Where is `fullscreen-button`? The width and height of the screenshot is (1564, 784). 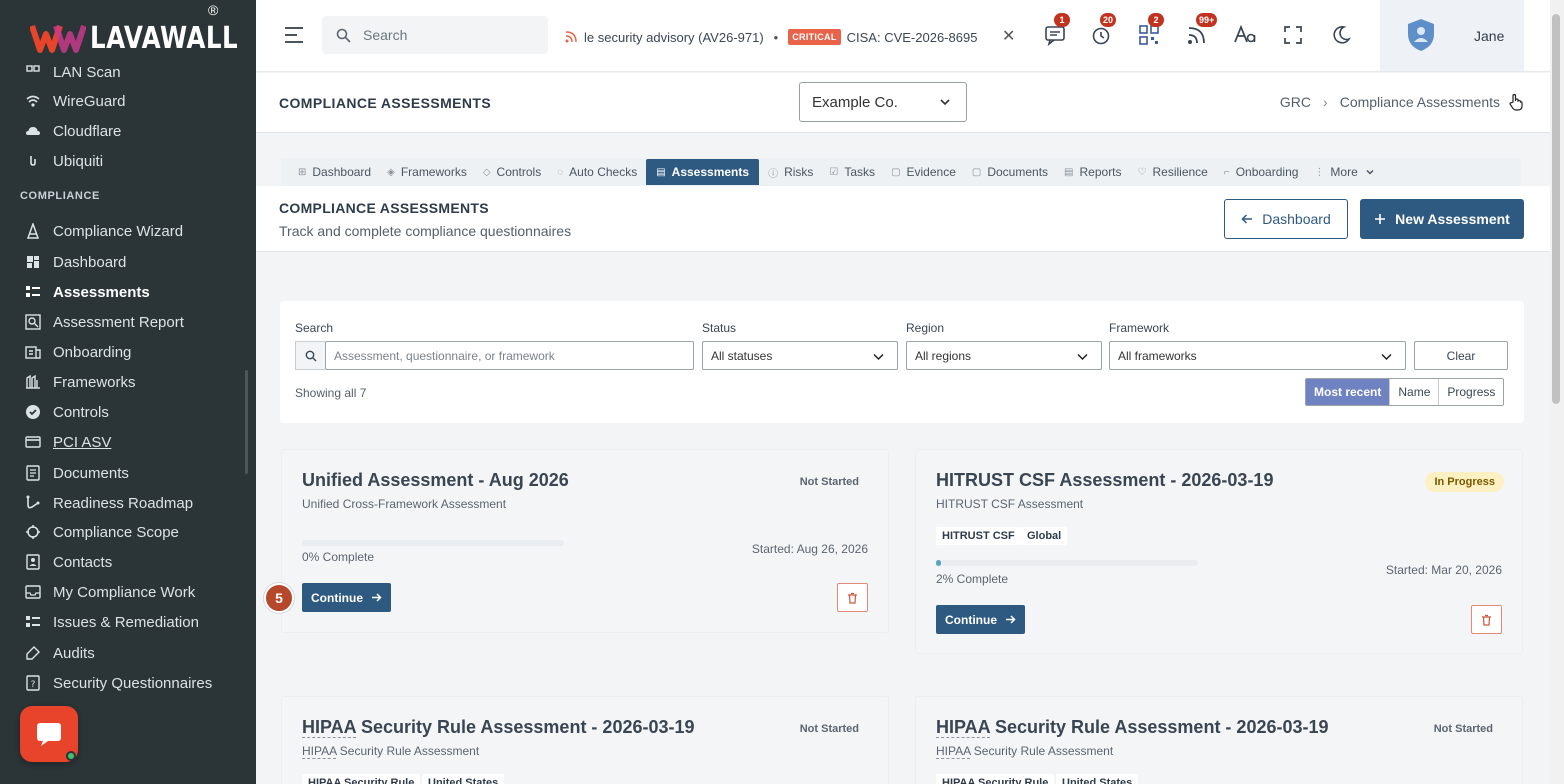 fullscreen-button is located at coordinates (1293, 35).